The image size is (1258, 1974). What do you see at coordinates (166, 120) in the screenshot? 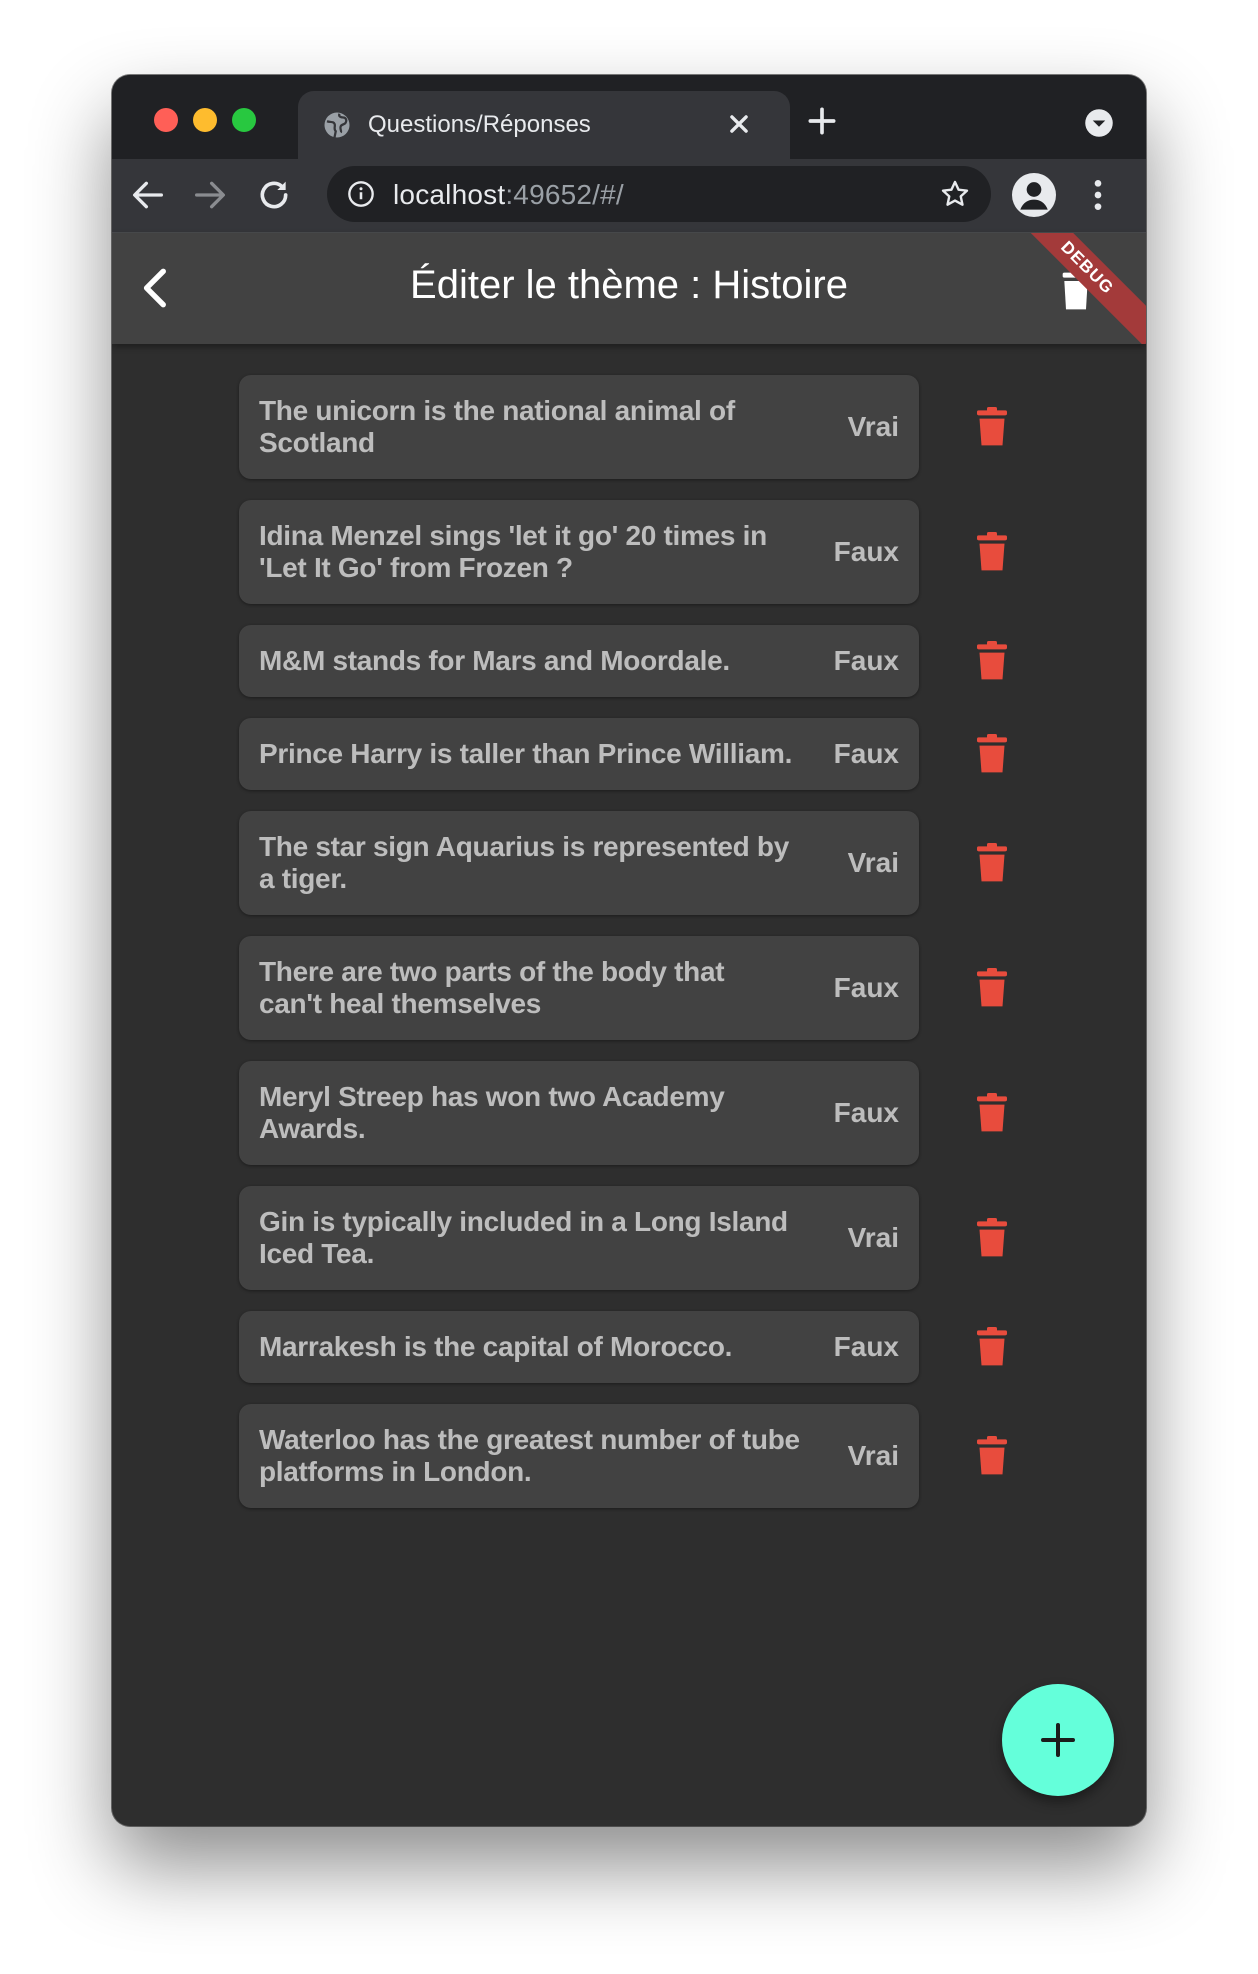
I see `close-window-button` at bounding box center [166, 120].